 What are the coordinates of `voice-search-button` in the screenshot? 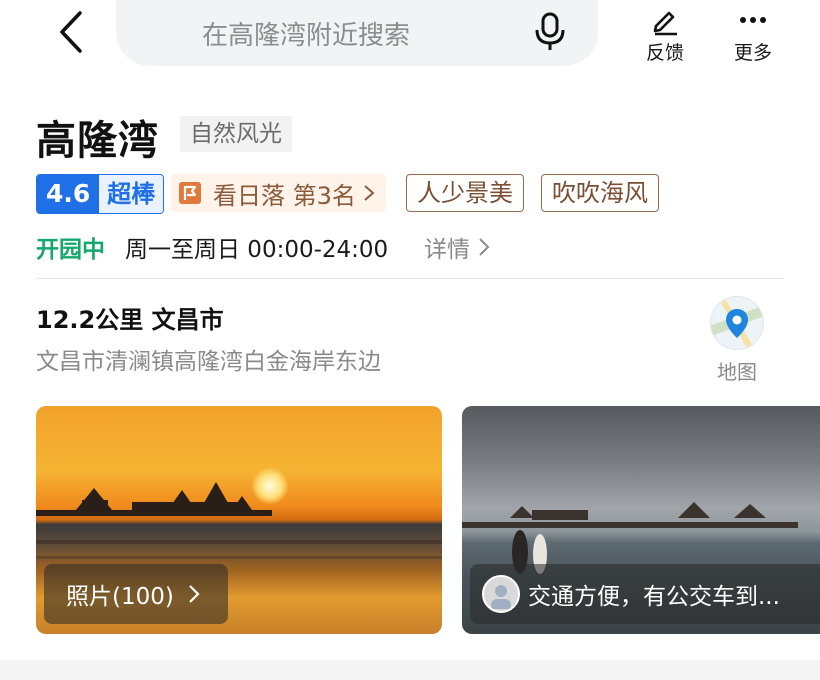 It's located at (550, 32).